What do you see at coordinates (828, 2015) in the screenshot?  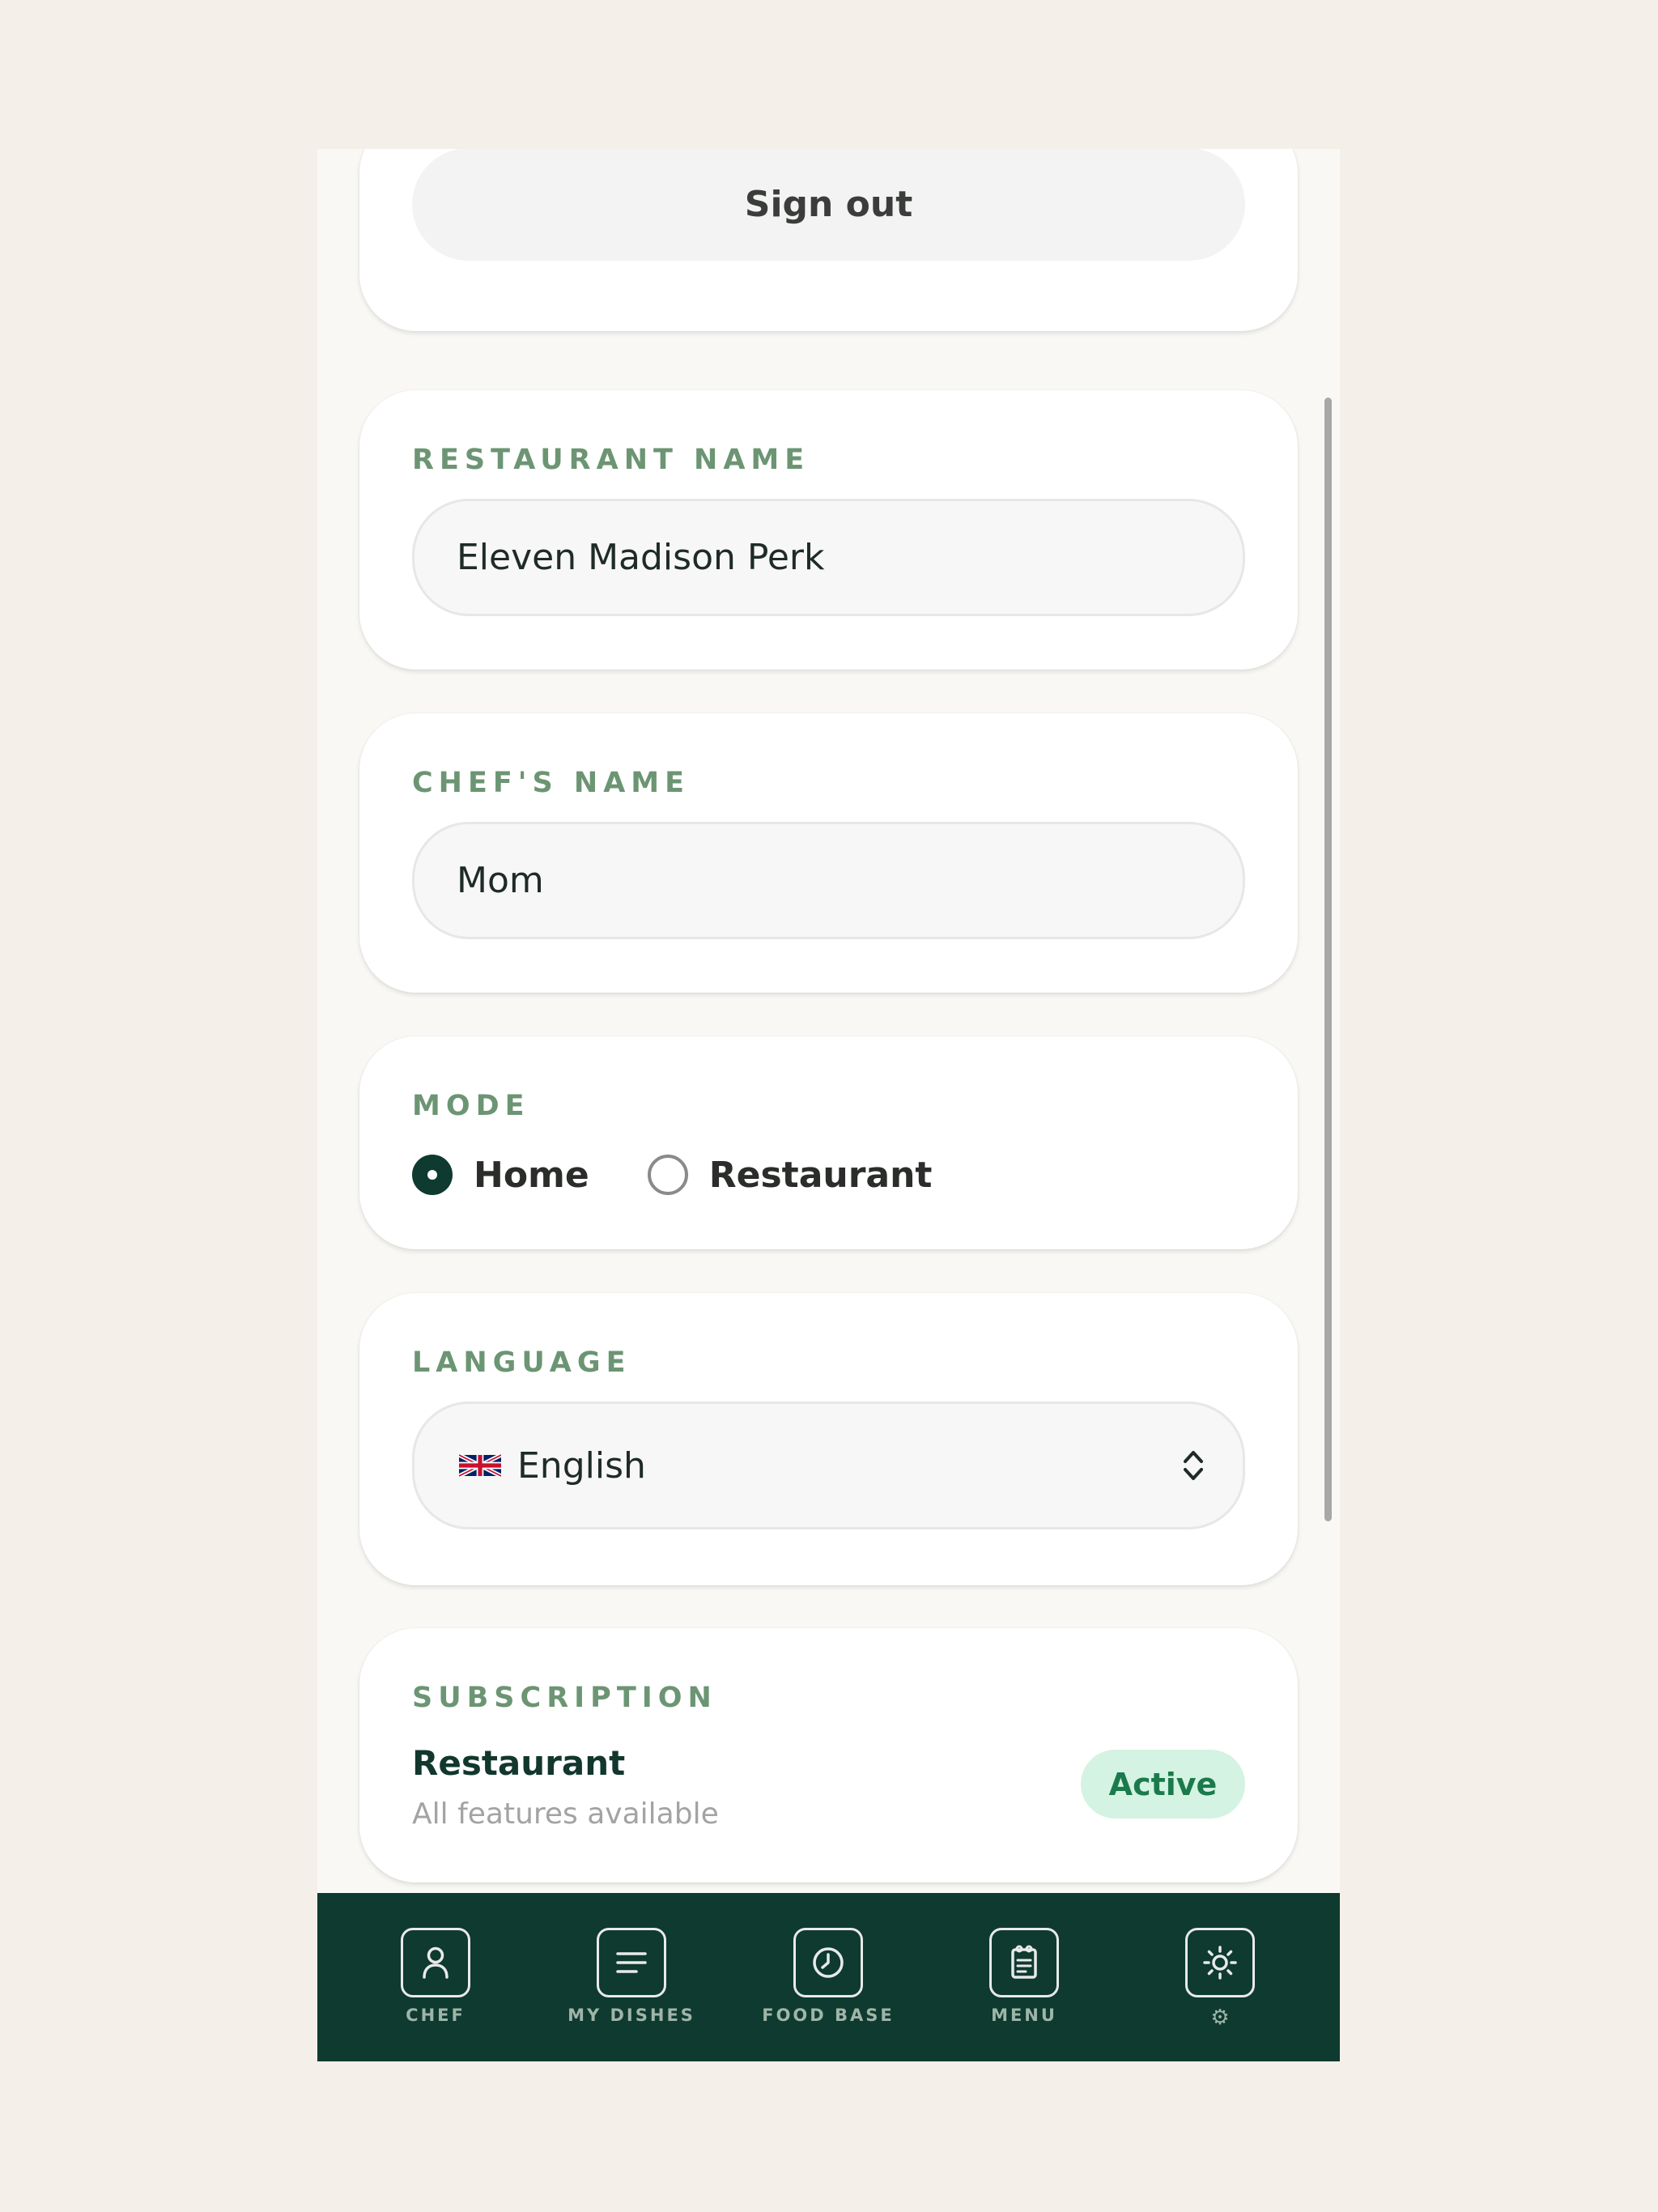 I see `tab-label: FOOD BASE` at bounding box center [828, 2015].